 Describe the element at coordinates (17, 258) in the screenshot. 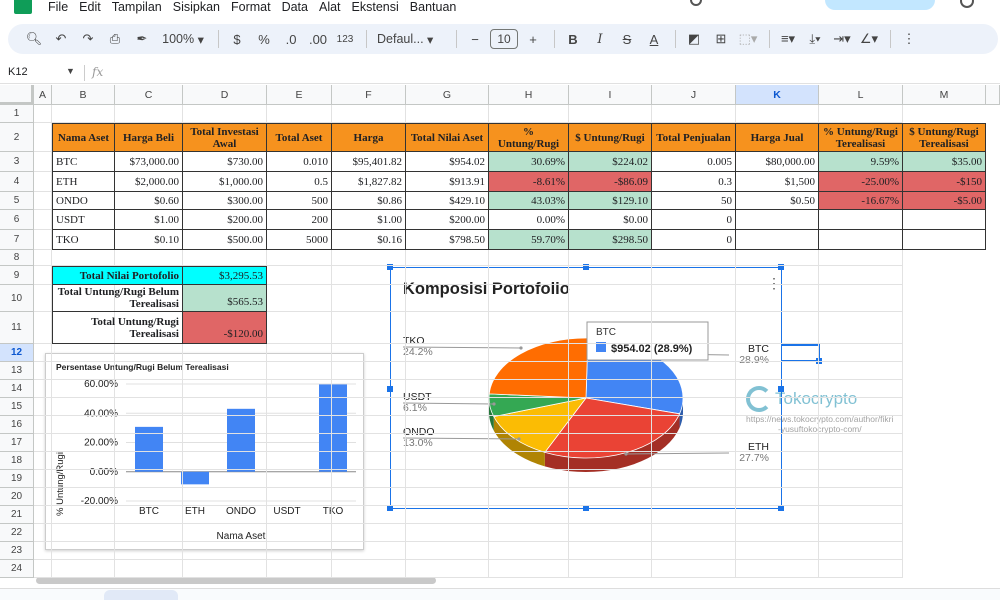

I see `row-header-8: 8` at that location.